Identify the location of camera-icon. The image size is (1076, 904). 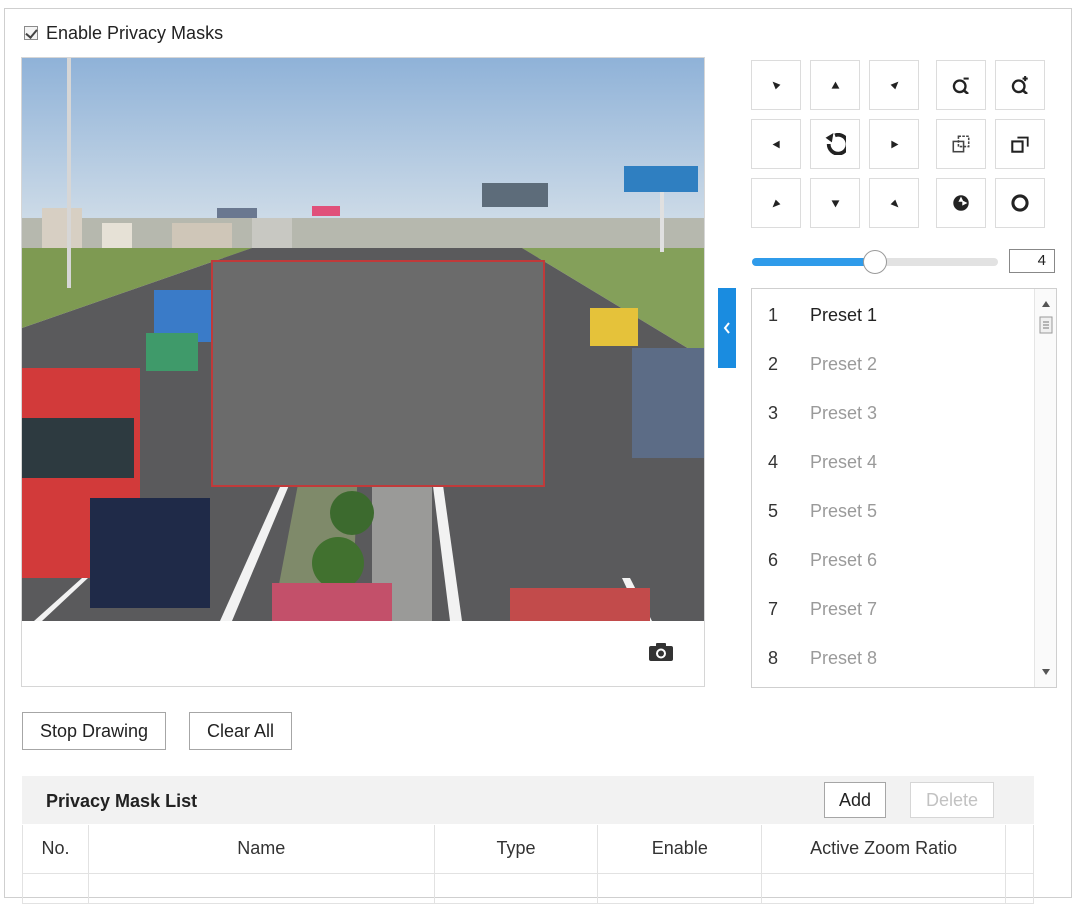
(661, 652).